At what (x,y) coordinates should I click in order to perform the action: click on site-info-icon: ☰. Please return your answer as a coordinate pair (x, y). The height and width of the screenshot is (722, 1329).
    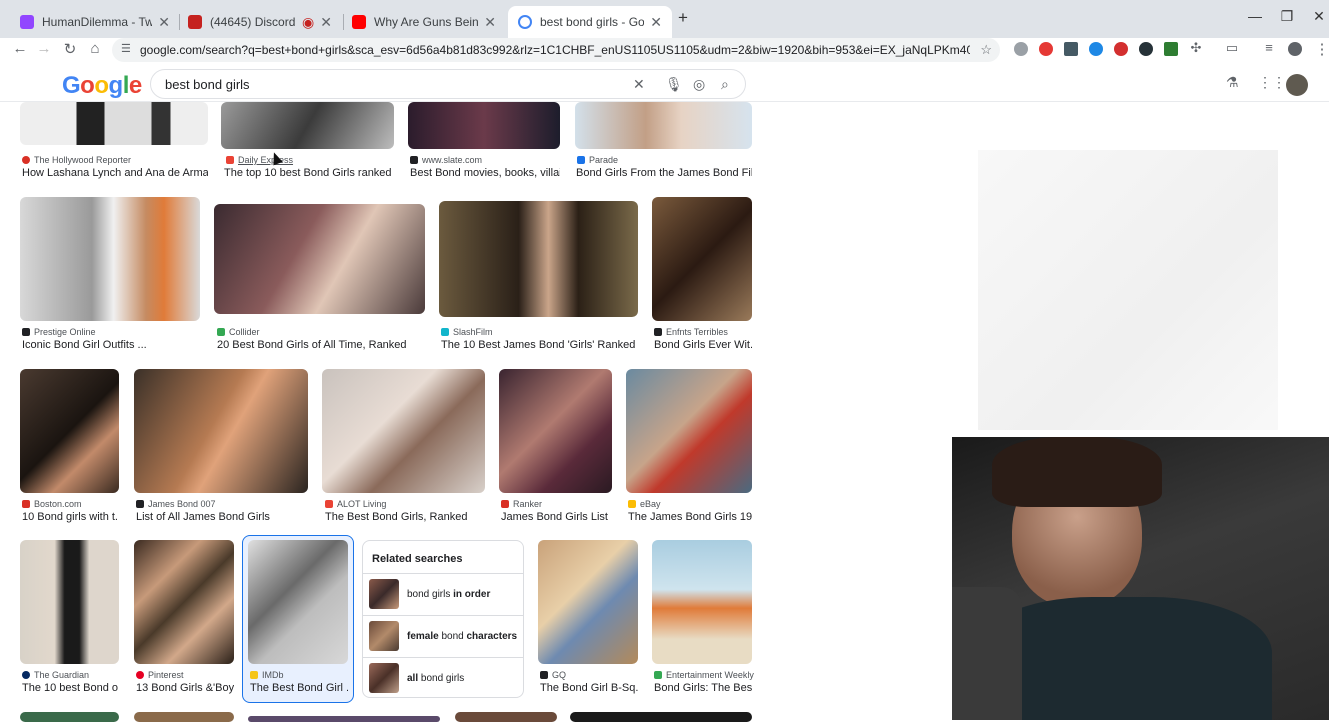
    Looking at the image, I should click on (126, 48).